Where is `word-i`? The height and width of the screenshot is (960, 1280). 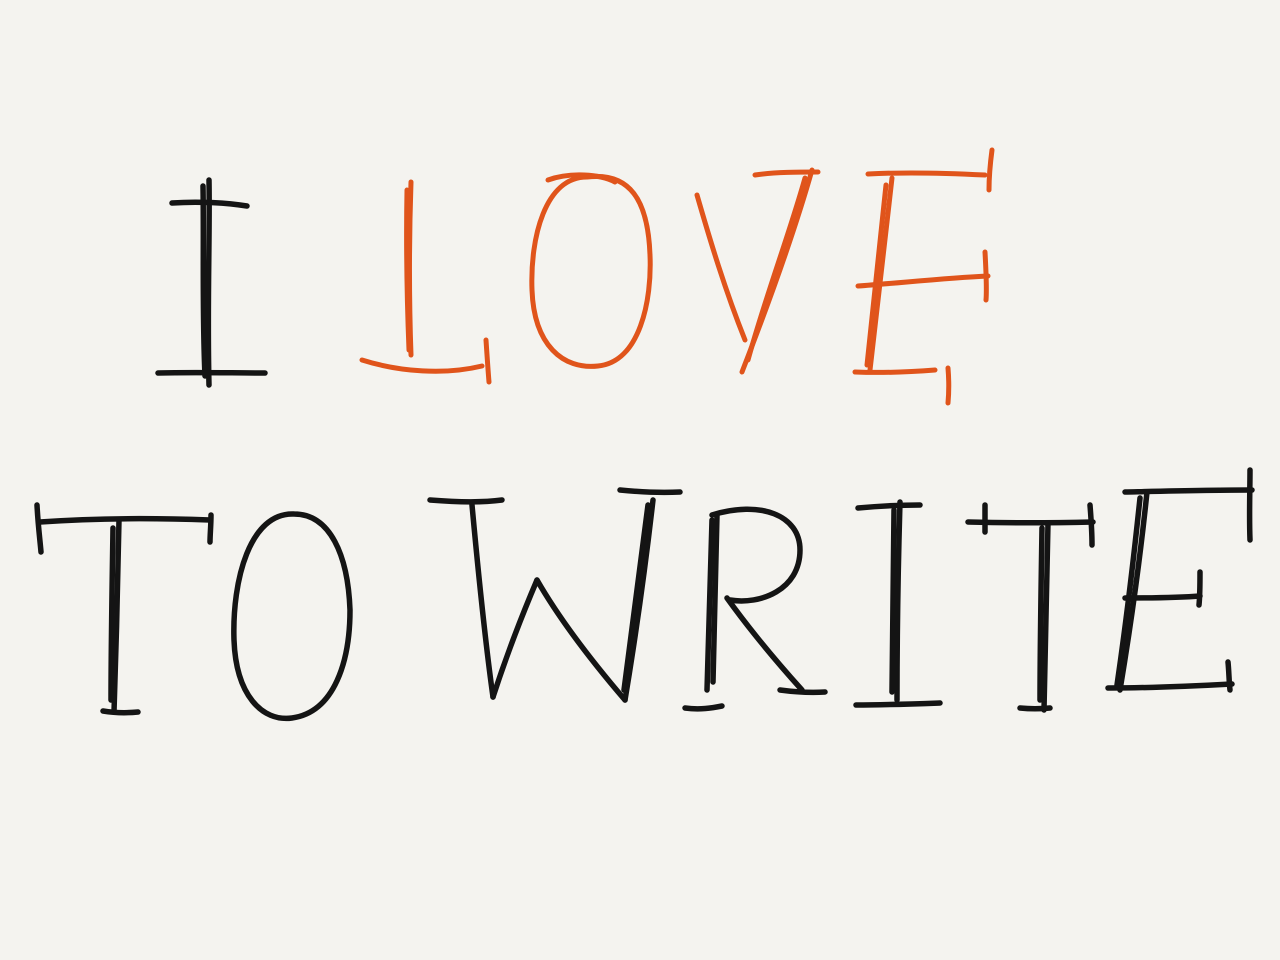
word-i is located at coordinates (211, 282).